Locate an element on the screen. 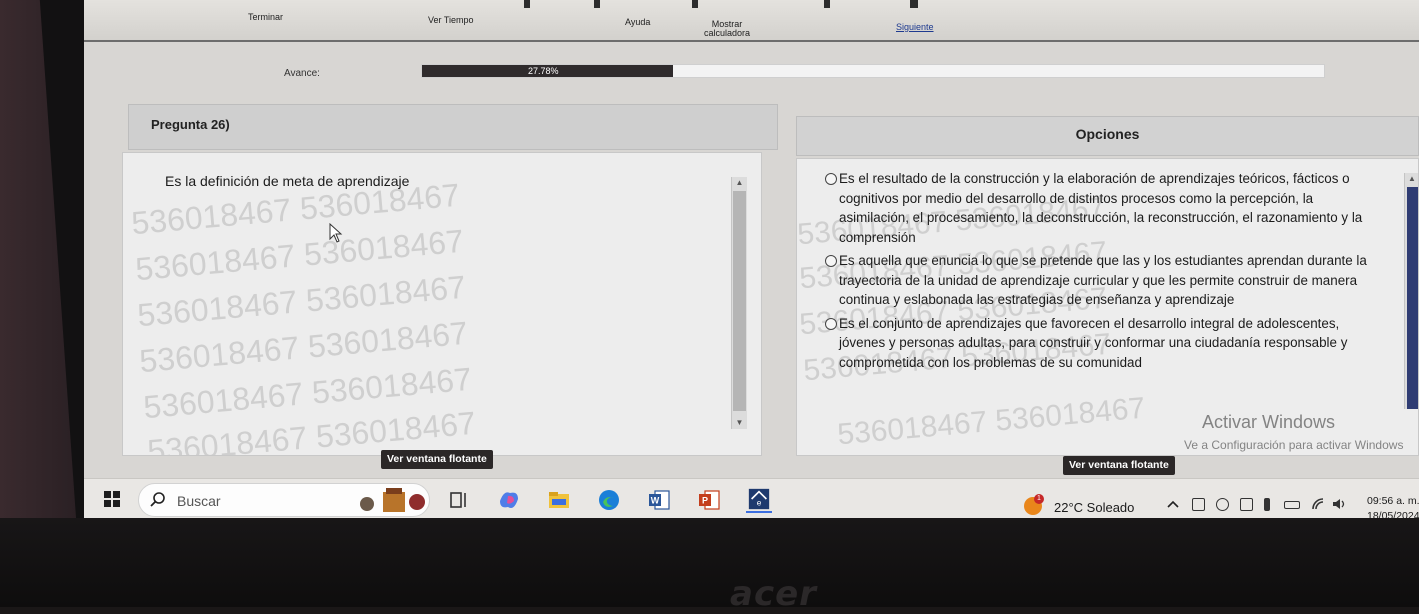 This screenshot has height=614, width=1419. svg-text: e is located at coordinates (759, 502).